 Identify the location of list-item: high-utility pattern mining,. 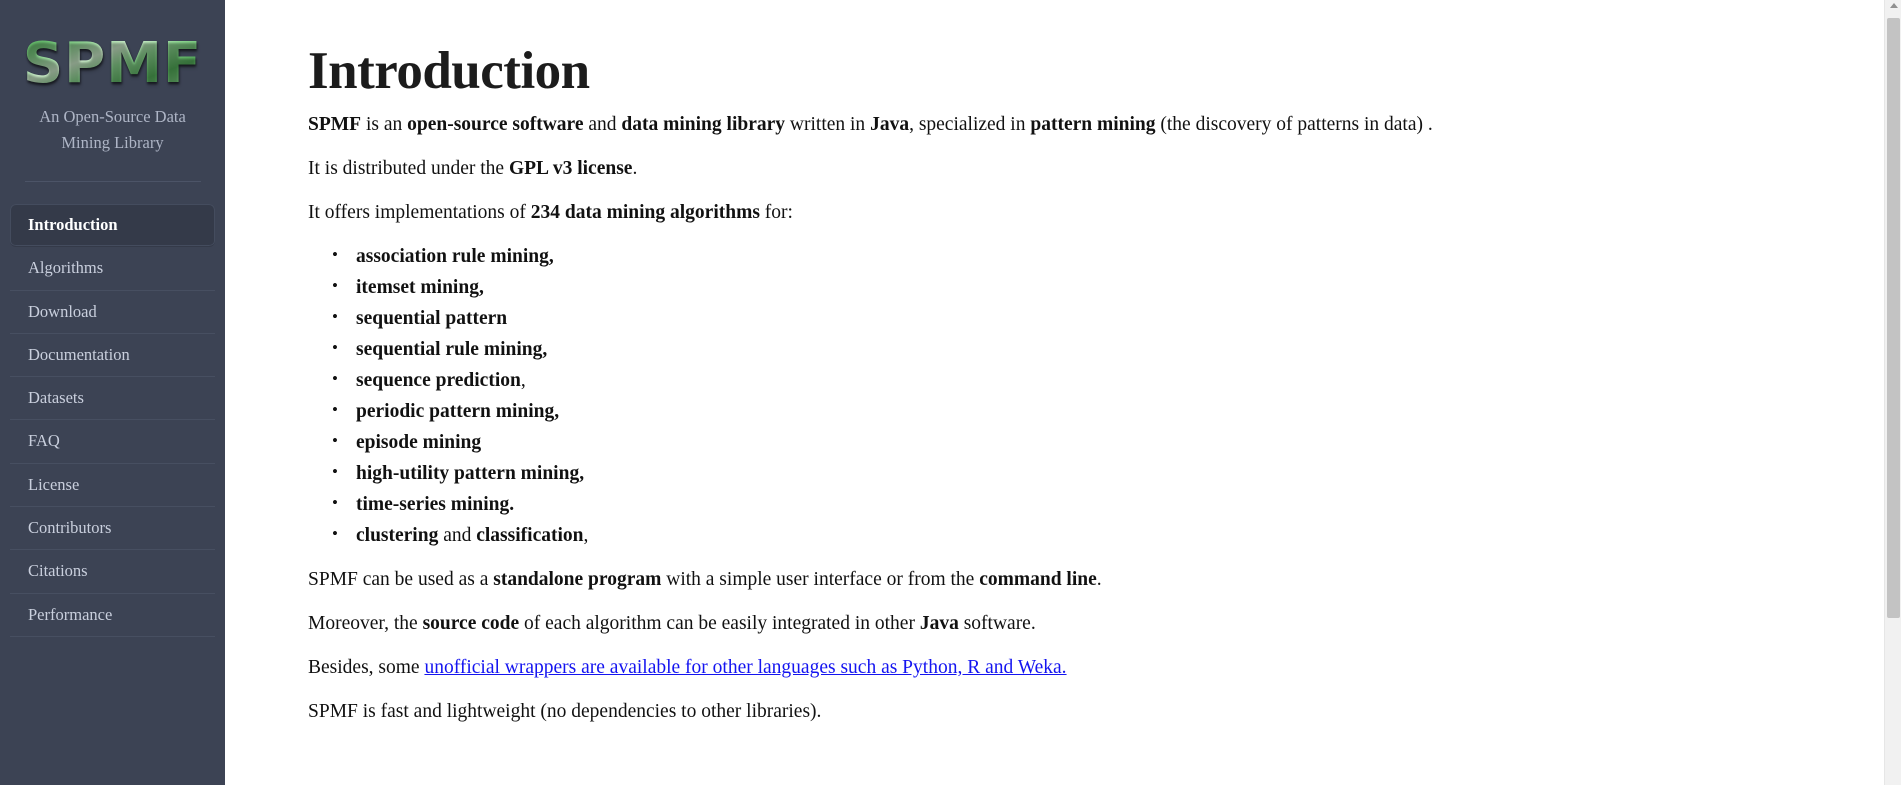
(1086, 474).